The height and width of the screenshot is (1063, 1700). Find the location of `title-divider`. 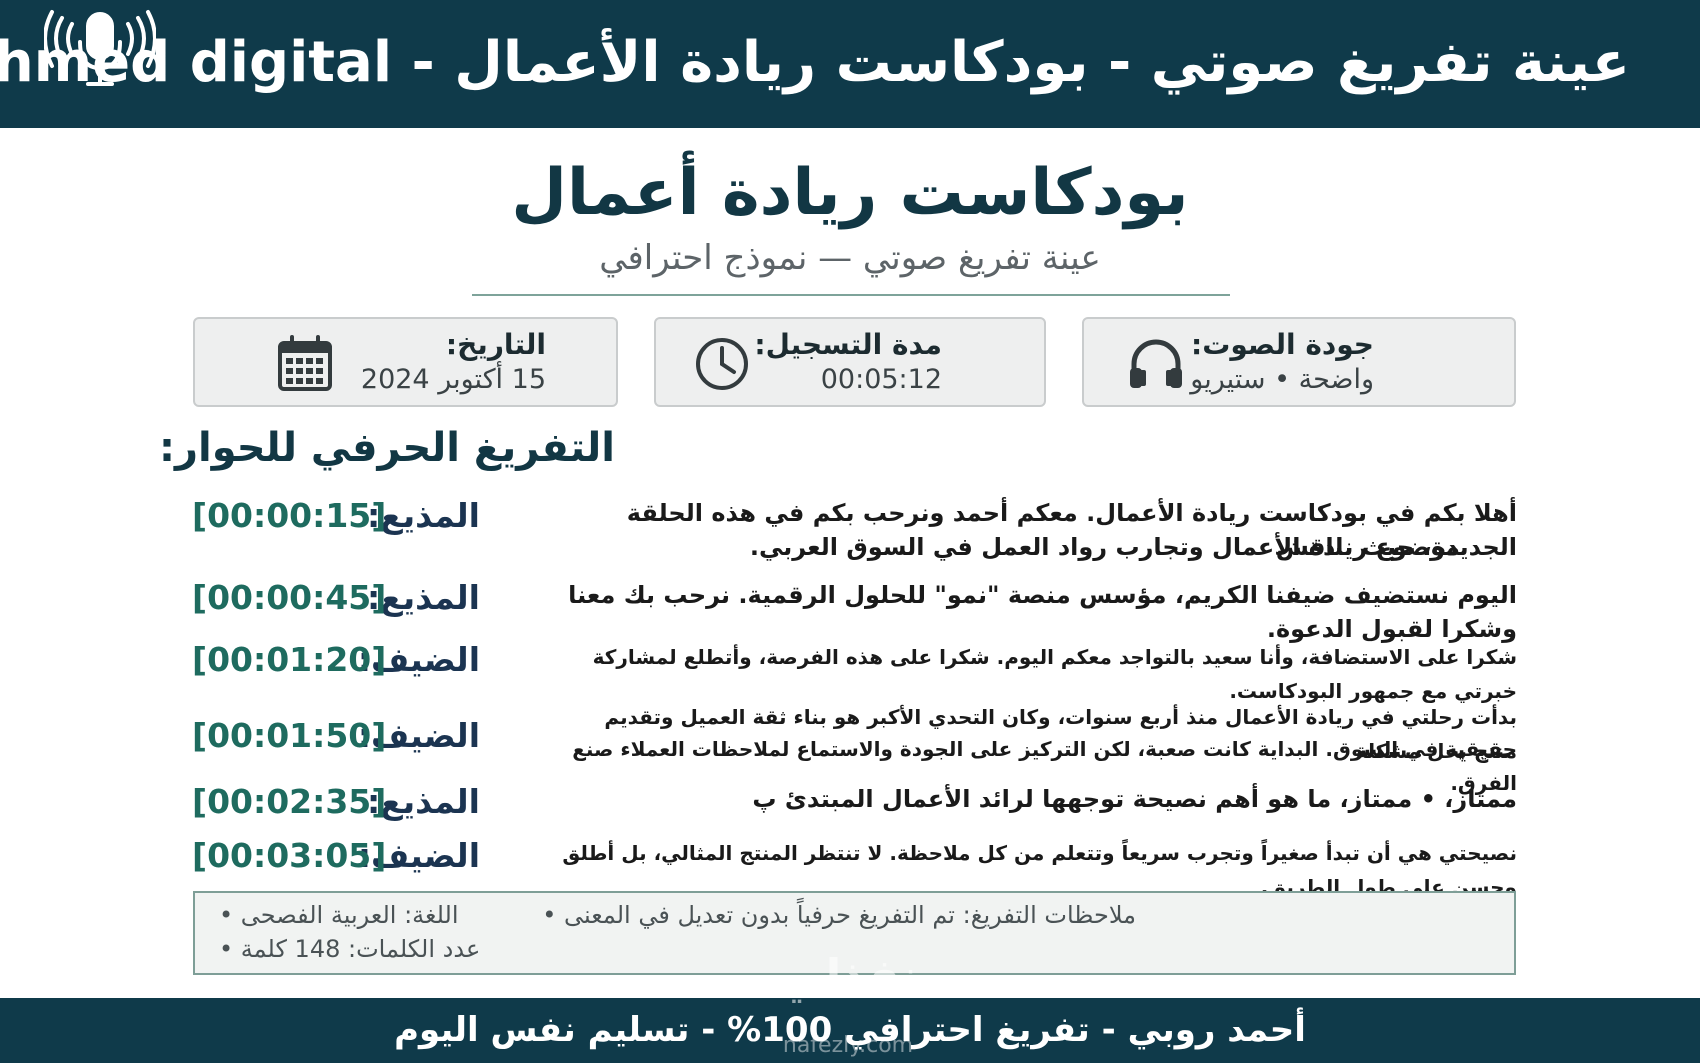

title-divider is located at coordinates (851, 295).